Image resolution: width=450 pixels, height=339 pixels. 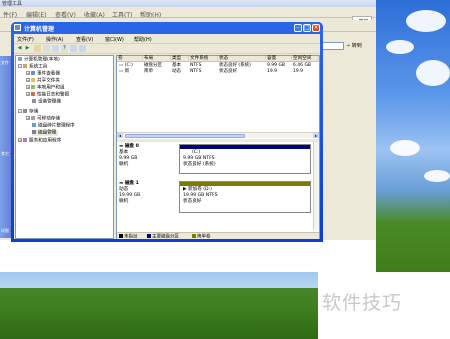 What do you see at coordinates (33, 80) in the screenshot?
I see `shared-folder-icon` at bounding box center [33, 80].